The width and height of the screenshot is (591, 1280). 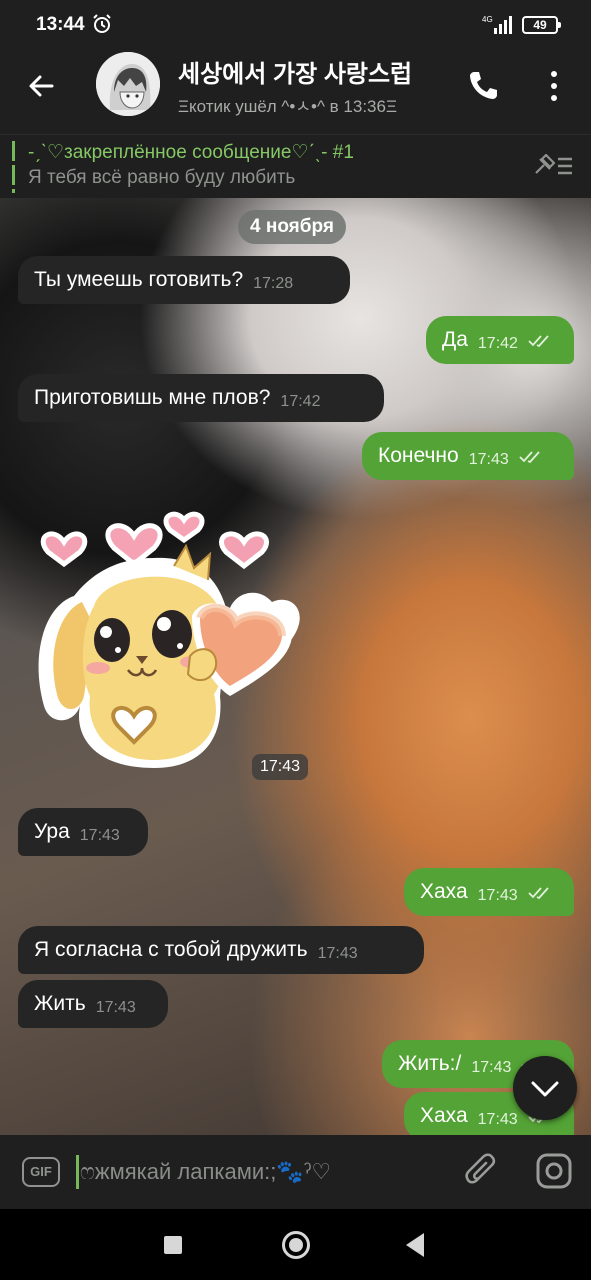 What do you see at coordinates (541, 25) in the screenshot?
I see `battery-icon: 49` at bounding box center [541, 25].